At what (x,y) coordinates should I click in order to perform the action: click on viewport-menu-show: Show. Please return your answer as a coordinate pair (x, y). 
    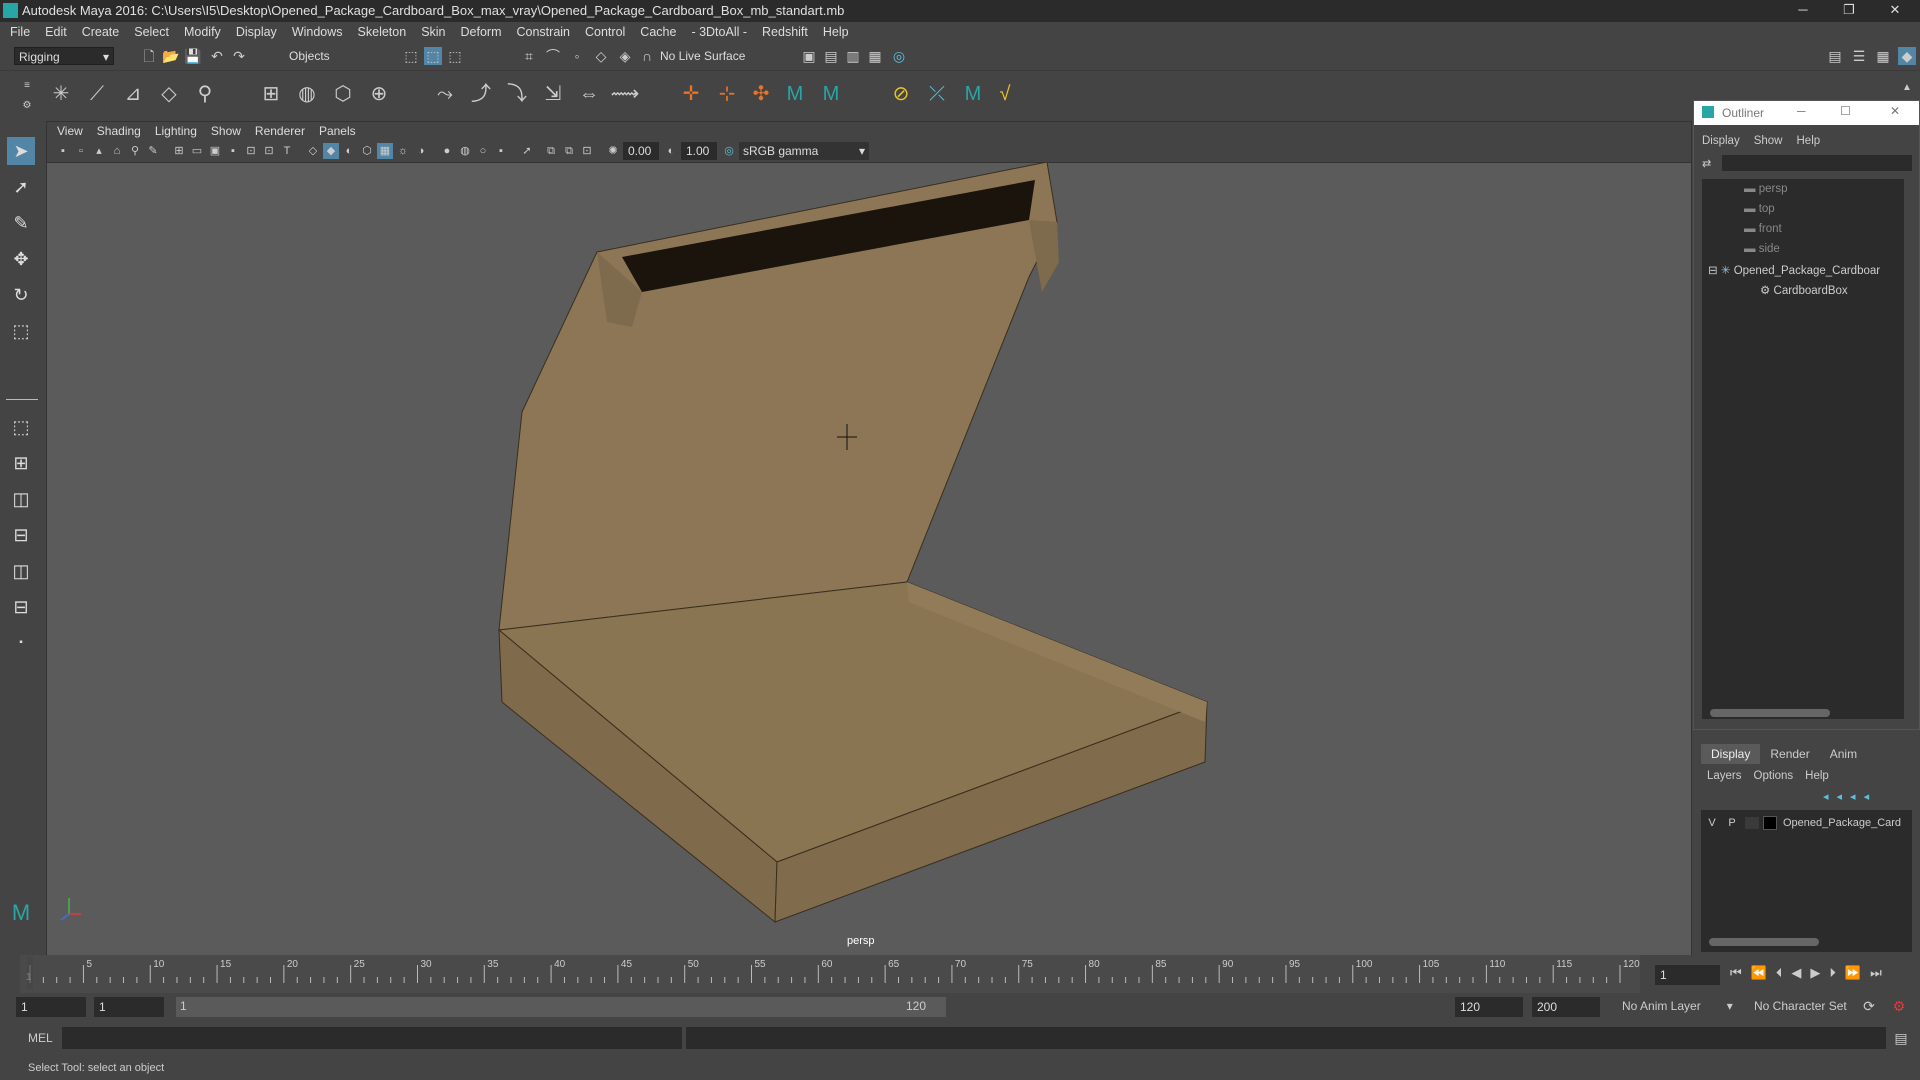
    Looking at the image, I should click on (226, 131).